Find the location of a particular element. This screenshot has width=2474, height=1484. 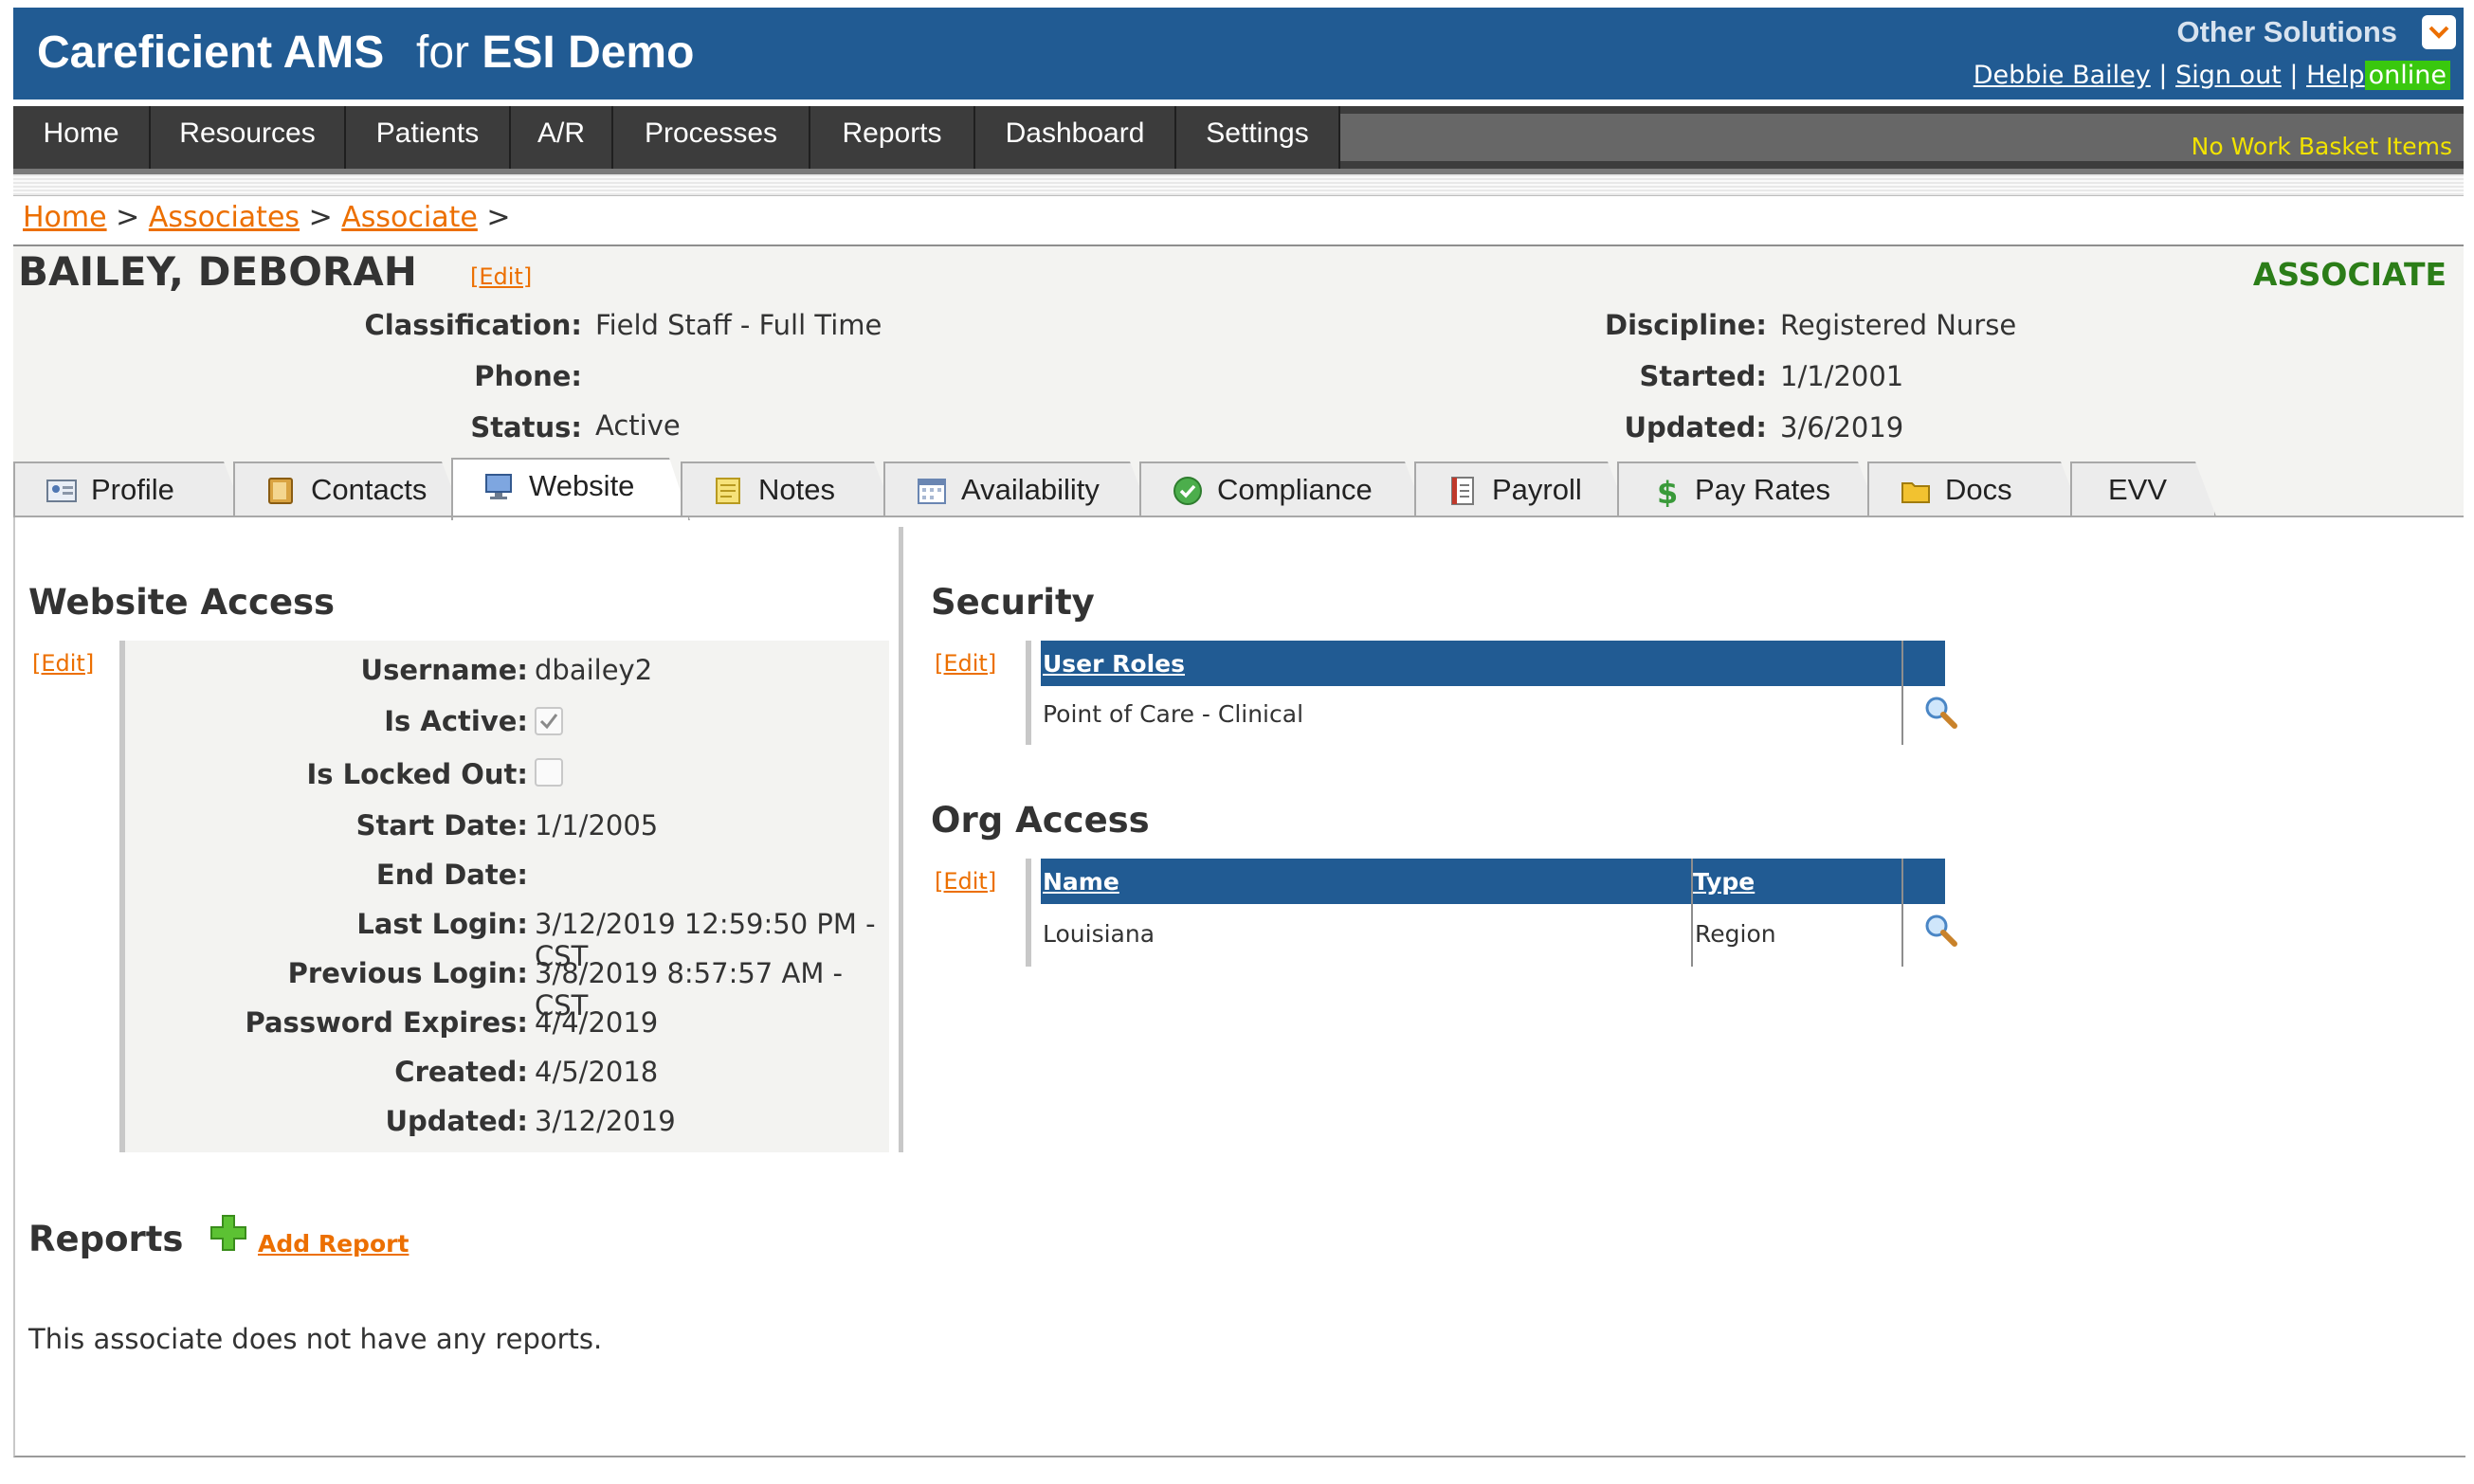

other-solutions-dropdown-button is located at coordinates (2439, 32).